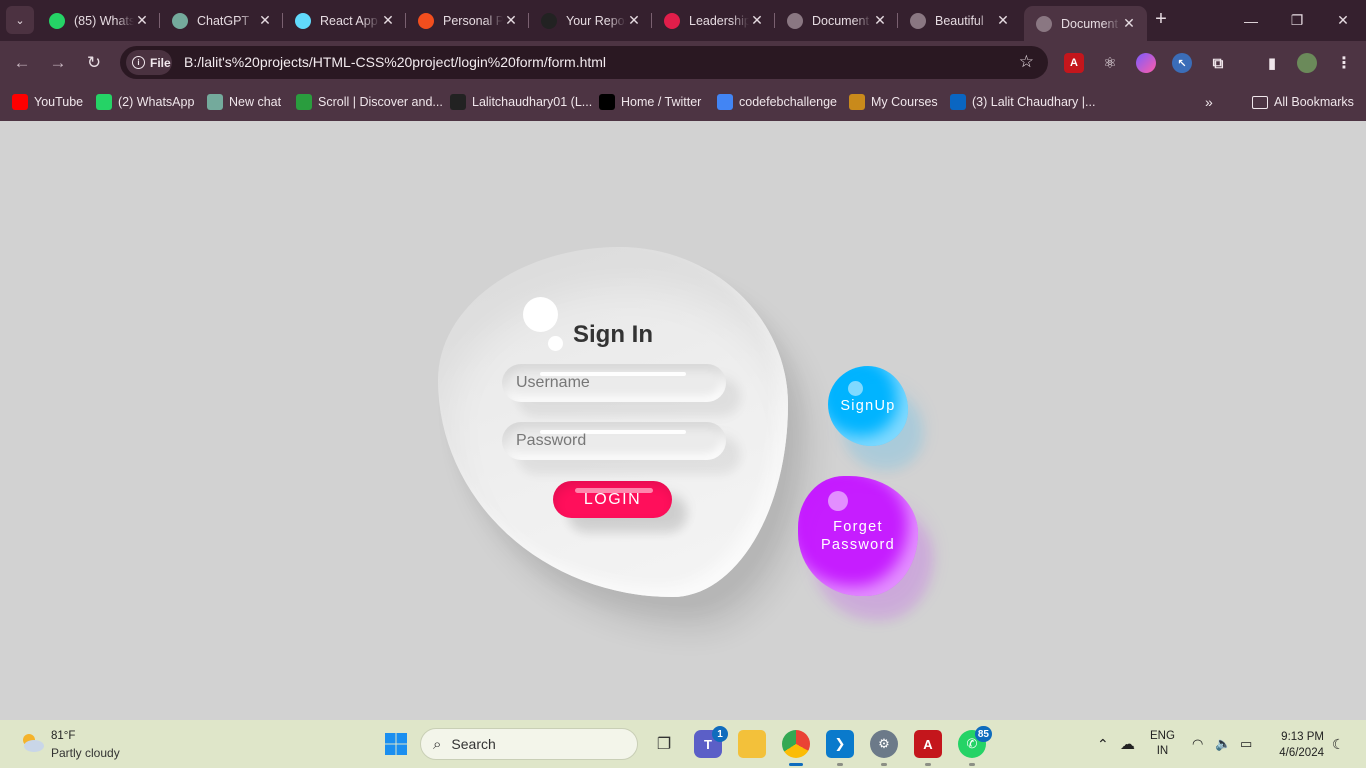 The width and height of the screenshot is (1366, 768). Describe the element at coordinates (344, 20) in the screenshot. I see `browser-tab: React App ✕` at that location.